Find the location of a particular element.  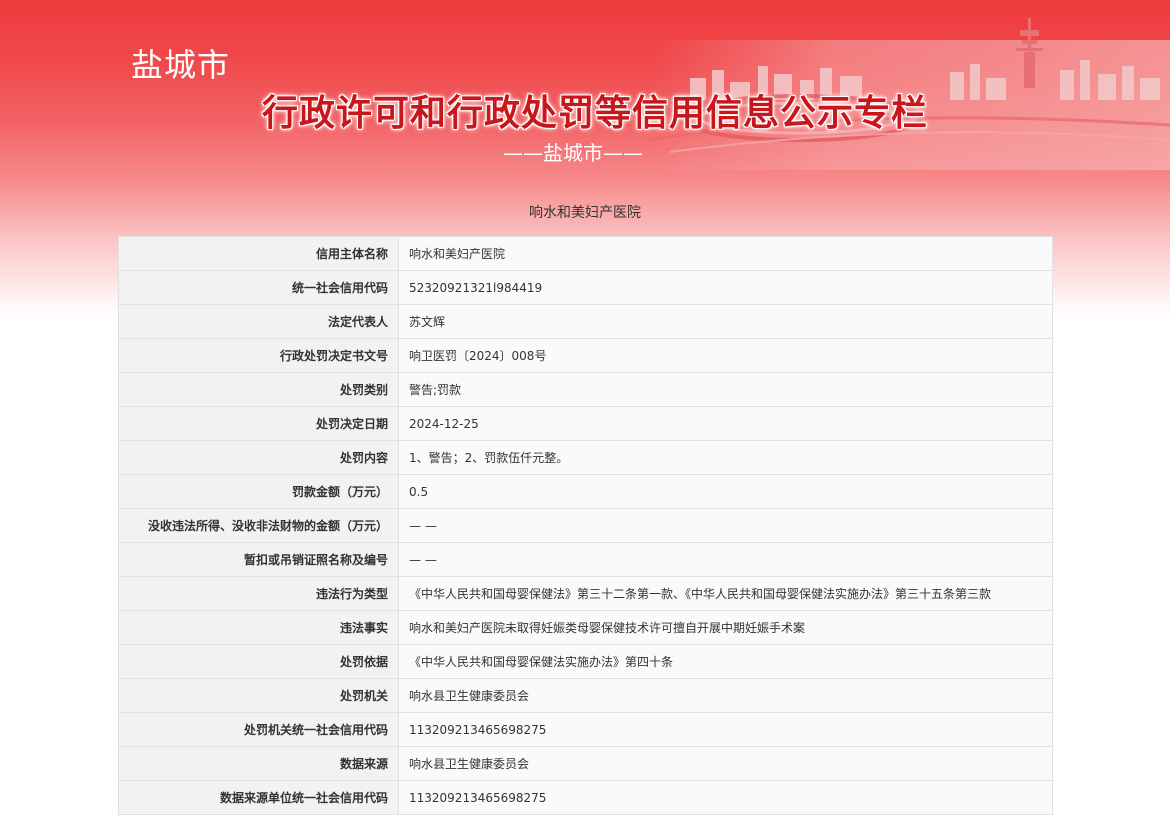

row-value: 响水和美妇产医院未取得妊娠类母婴保健技术许可擅自开展中期妊娠手术案 is located at coordinates (725, 627).